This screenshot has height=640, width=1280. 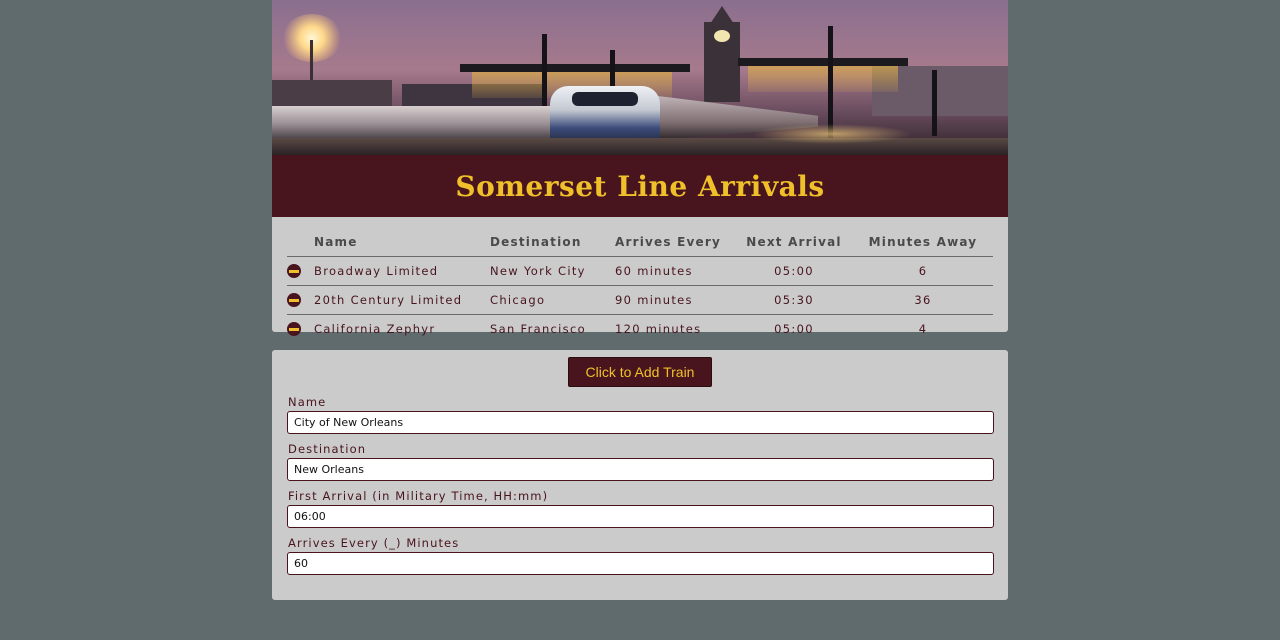 I want to click on destination-label: Destination, so click(x=327, y=449).